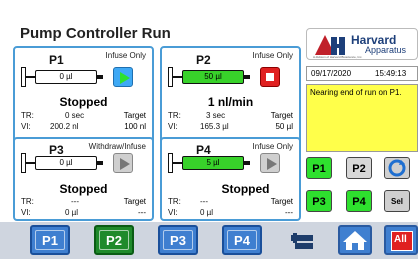 The height and width of the screenshot is (260, 418). I want to click on tr-value: 0 sec, so click(75, 115).